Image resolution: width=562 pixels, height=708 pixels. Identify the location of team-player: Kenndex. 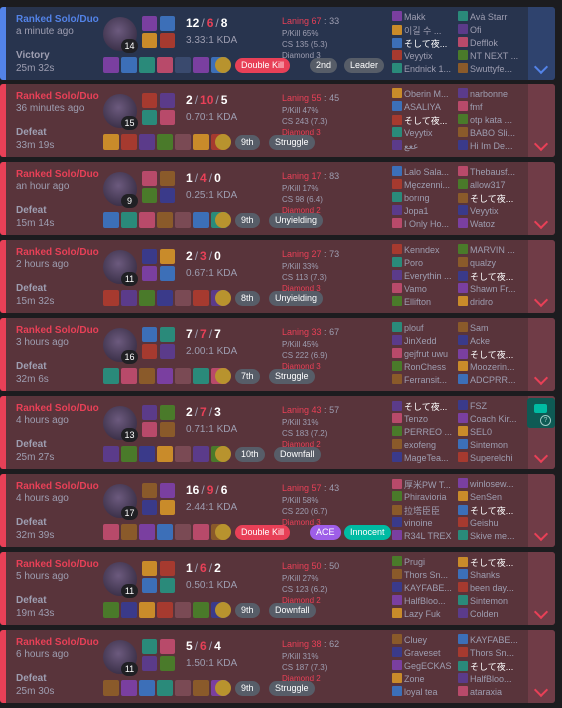
(423, 250).